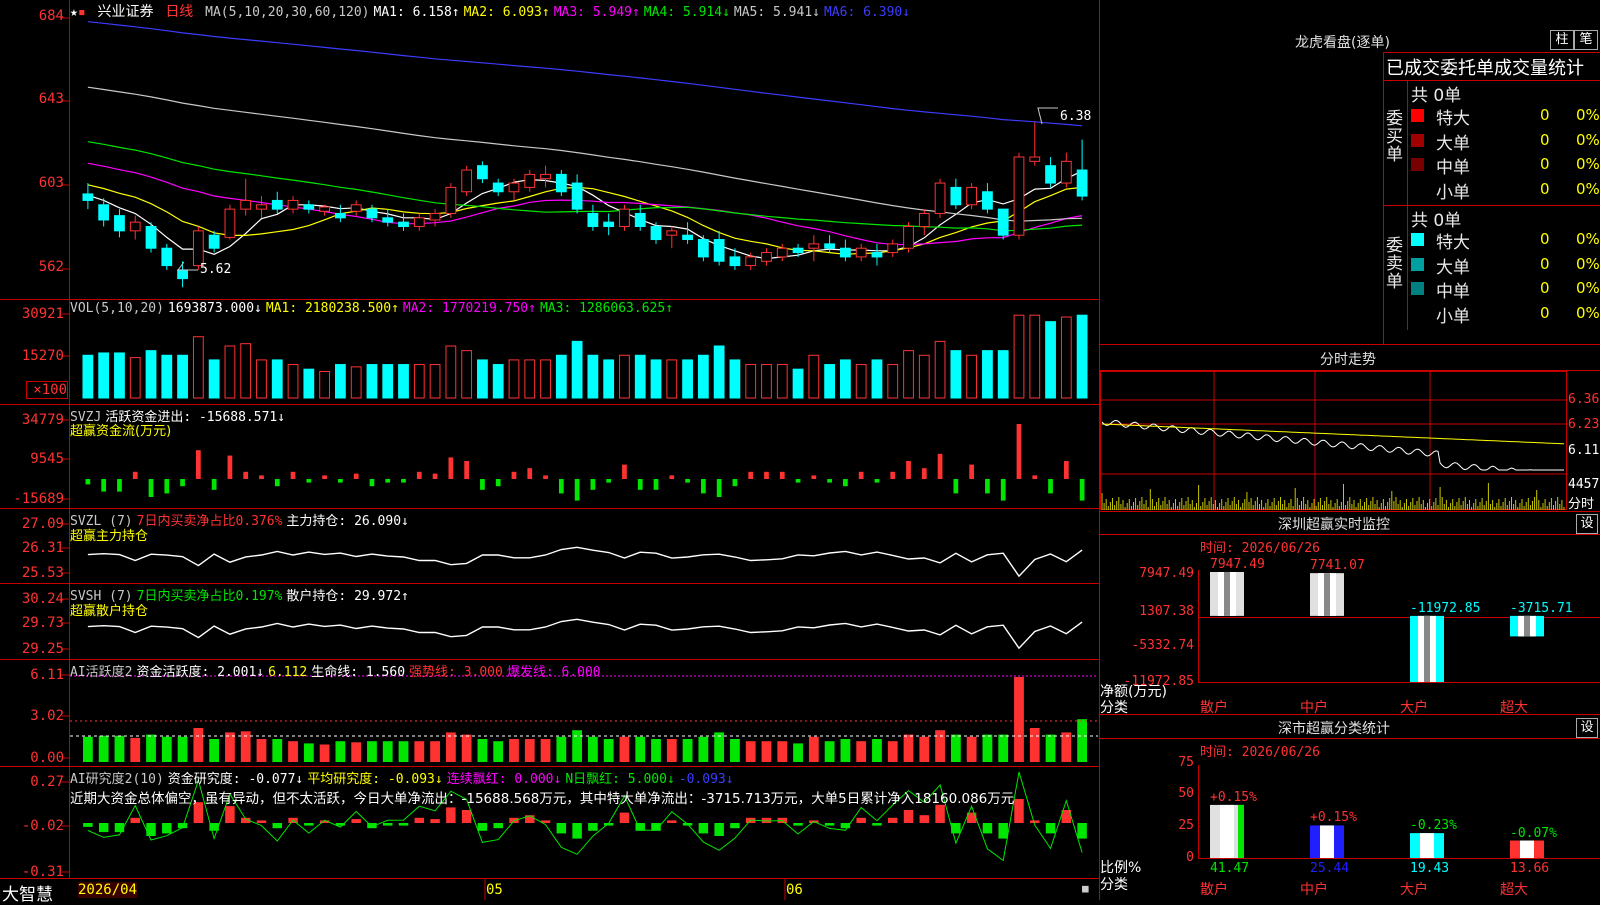  What do you see at coordinates (416, 12) in the screenshot?
I see `ma-legend-item-1: MA1: 6.158↑` at bounding box center [416, 12].